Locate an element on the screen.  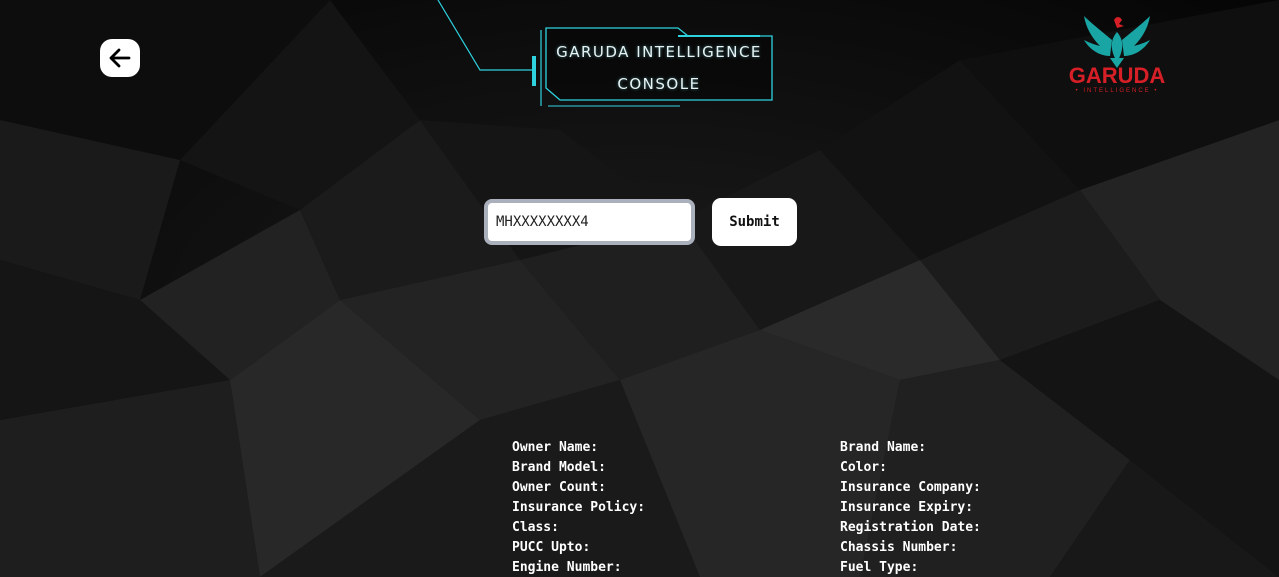
field-engine-number: Engine Number: is located at coordinates (567, 567).